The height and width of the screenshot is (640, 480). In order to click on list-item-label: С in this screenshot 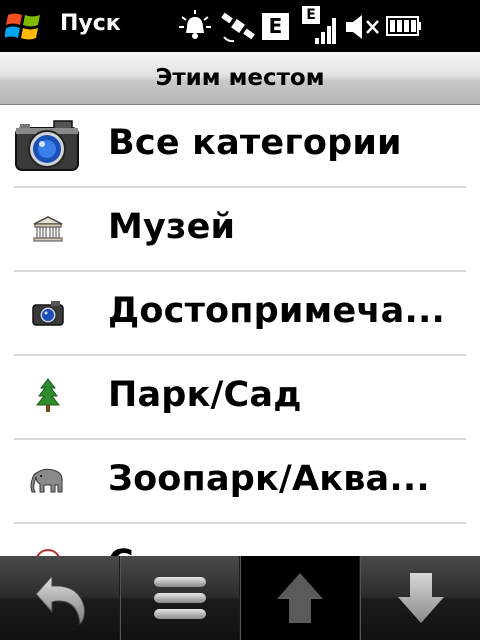, I will do `click(121, 549)`.